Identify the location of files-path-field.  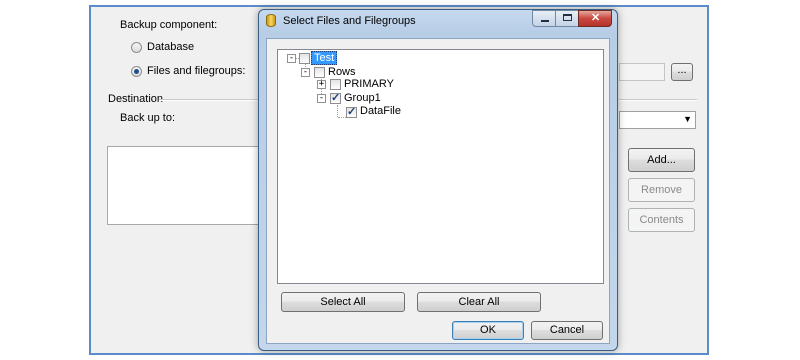
(642, 72).